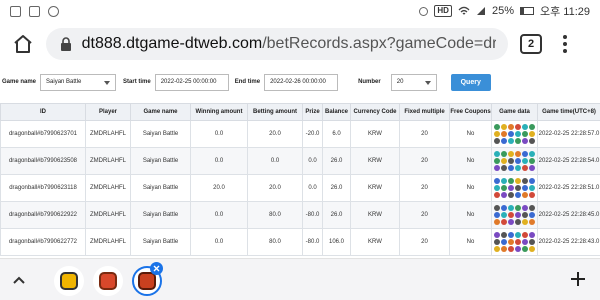 The height and width of the screenshot is (300, 600). Describe the element at coordinates (66, 44) in the screenshot. I see `lock-icon` at that location.